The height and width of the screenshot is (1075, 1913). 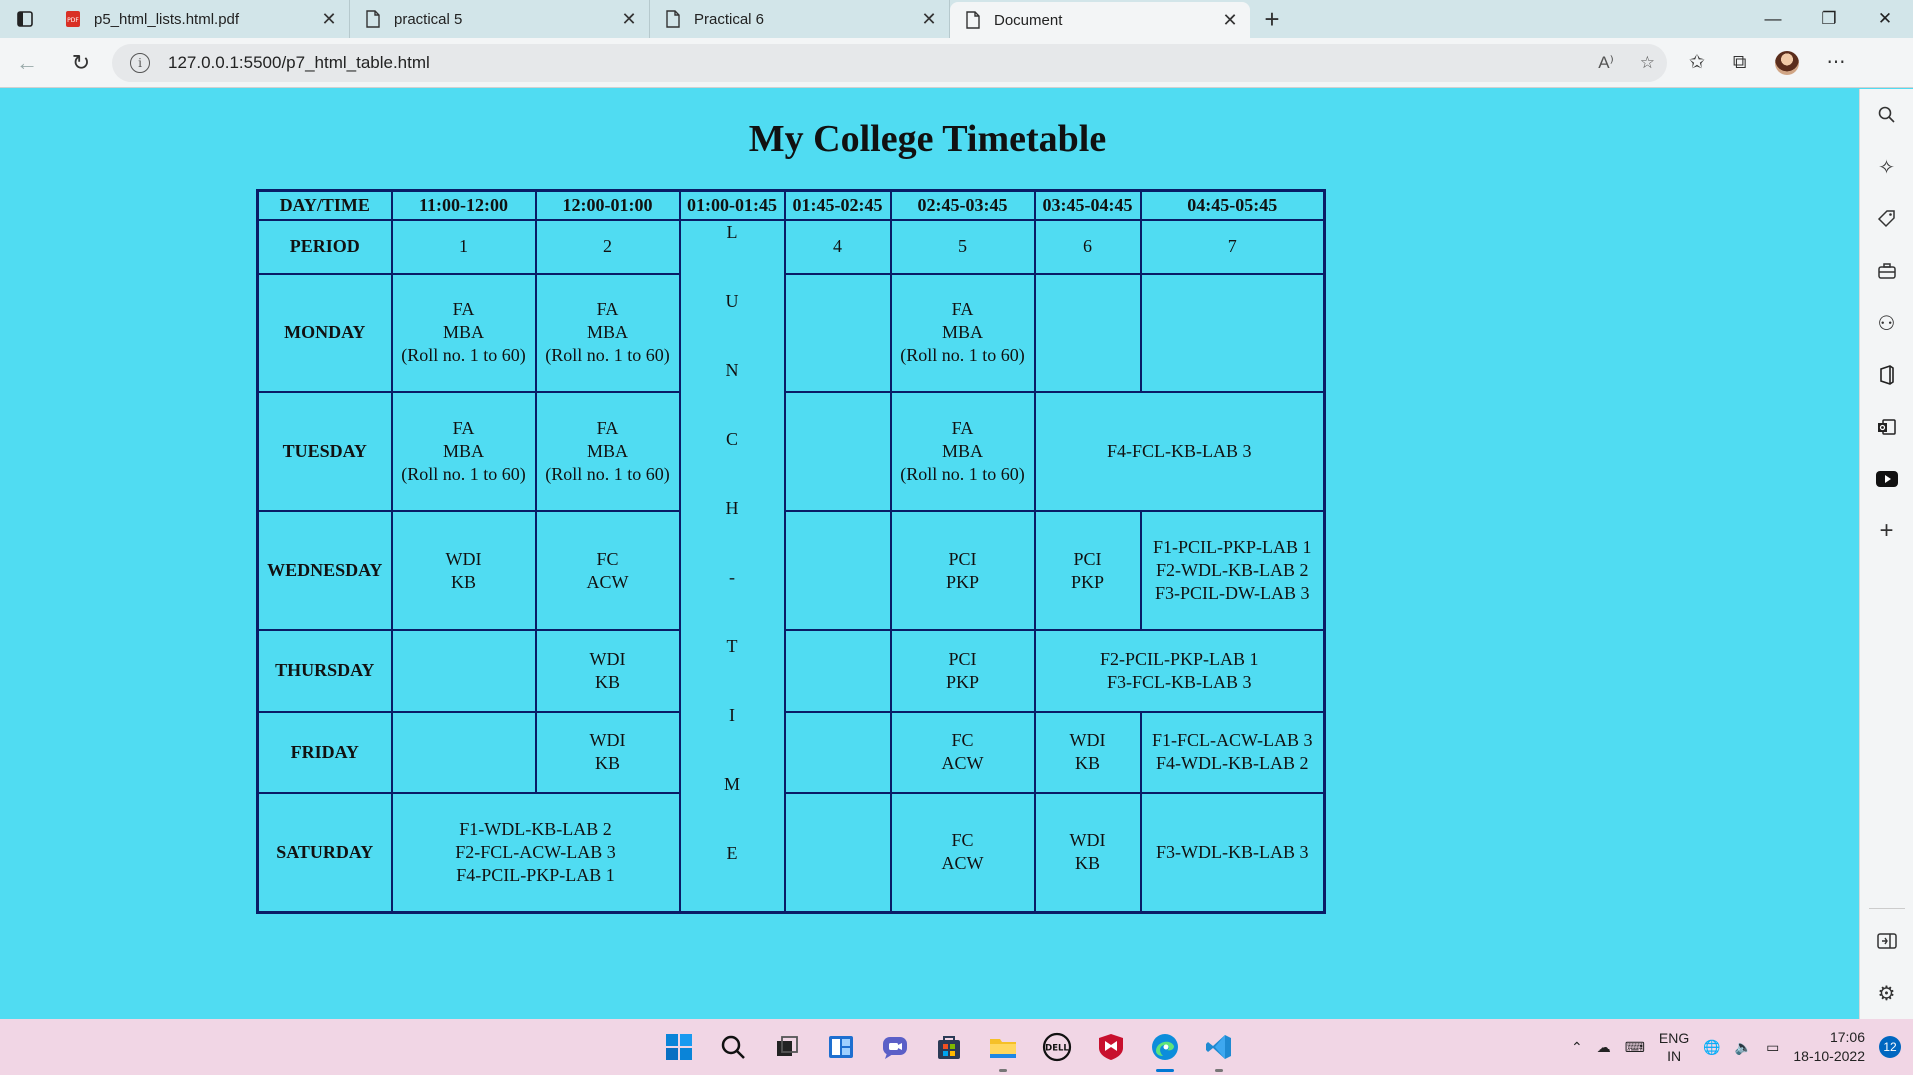 What do you see at coordinates (1111, 1047) in the screenshot?
I see `mcafee-icon` at bounding box center [1111, 1047].